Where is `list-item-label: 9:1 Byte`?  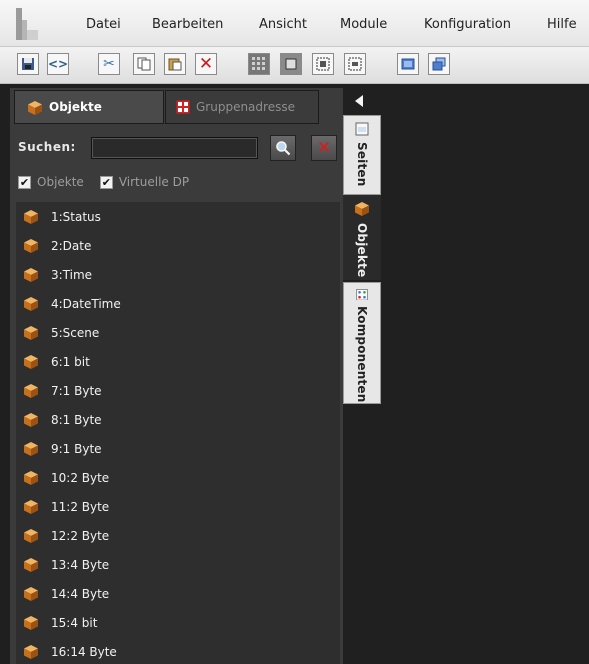
list-item-label: 9:1 Byte is located at coordinates (76, 448).